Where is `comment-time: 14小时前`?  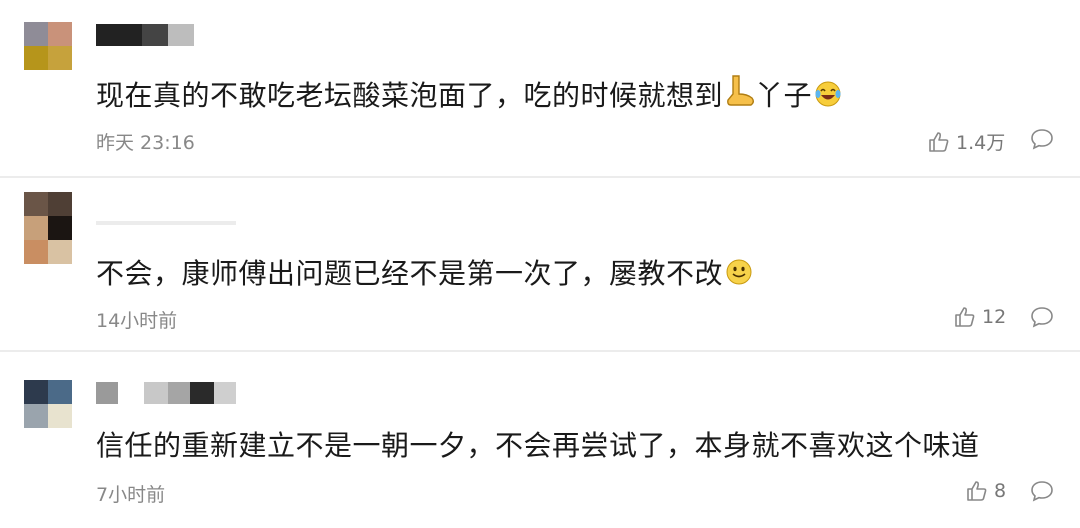
comment-time: 14小时前 is located at coordinates (137, 321).